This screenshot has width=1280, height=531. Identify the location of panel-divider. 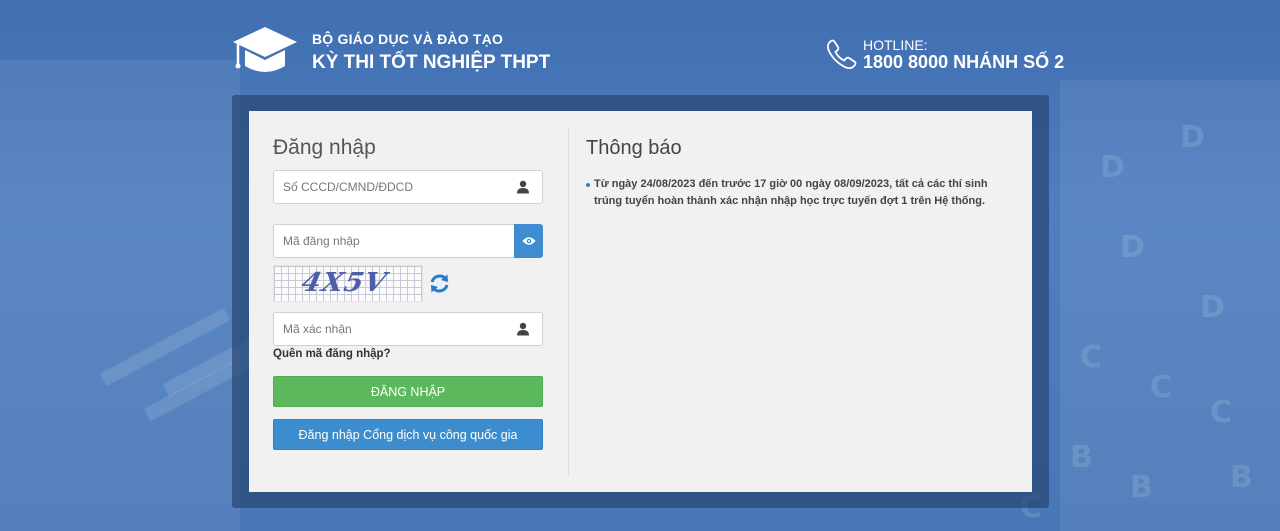
(568, 301).